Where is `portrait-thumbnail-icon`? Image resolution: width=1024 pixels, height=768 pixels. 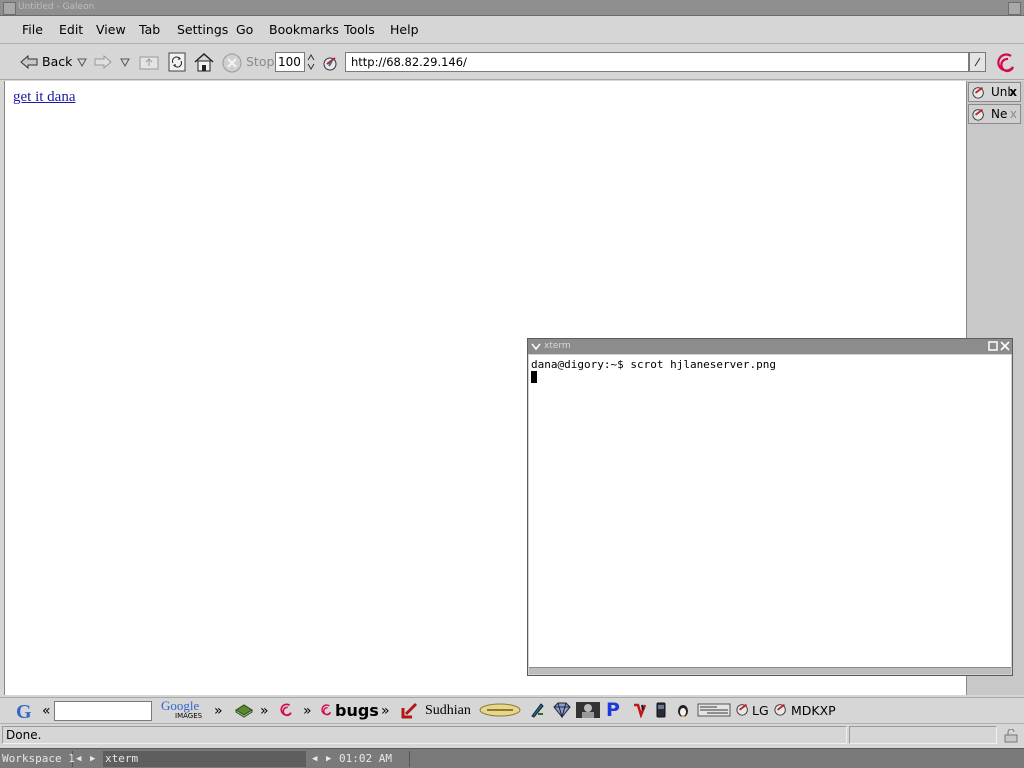
portrait-thumbnail-icon is located at coordinates (588, 711).